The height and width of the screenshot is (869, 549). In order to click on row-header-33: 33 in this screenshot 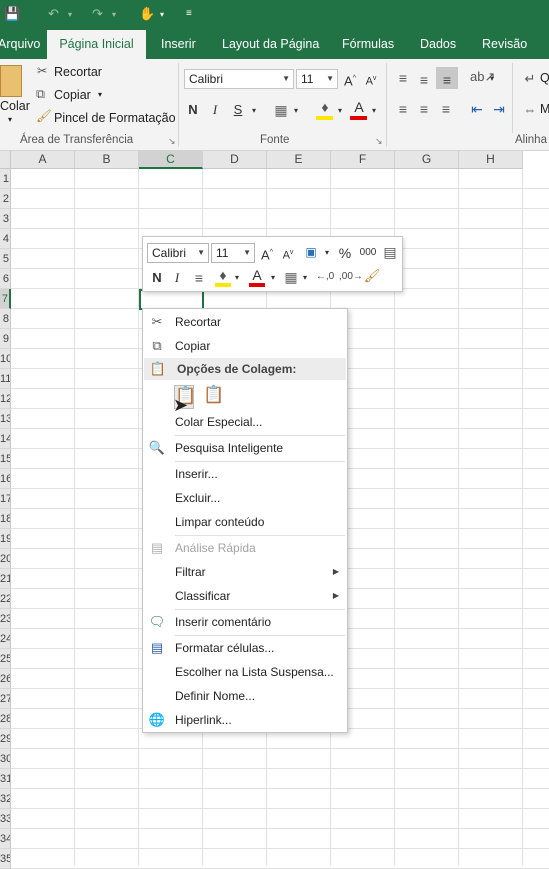, I will do `click(5, 819)`.